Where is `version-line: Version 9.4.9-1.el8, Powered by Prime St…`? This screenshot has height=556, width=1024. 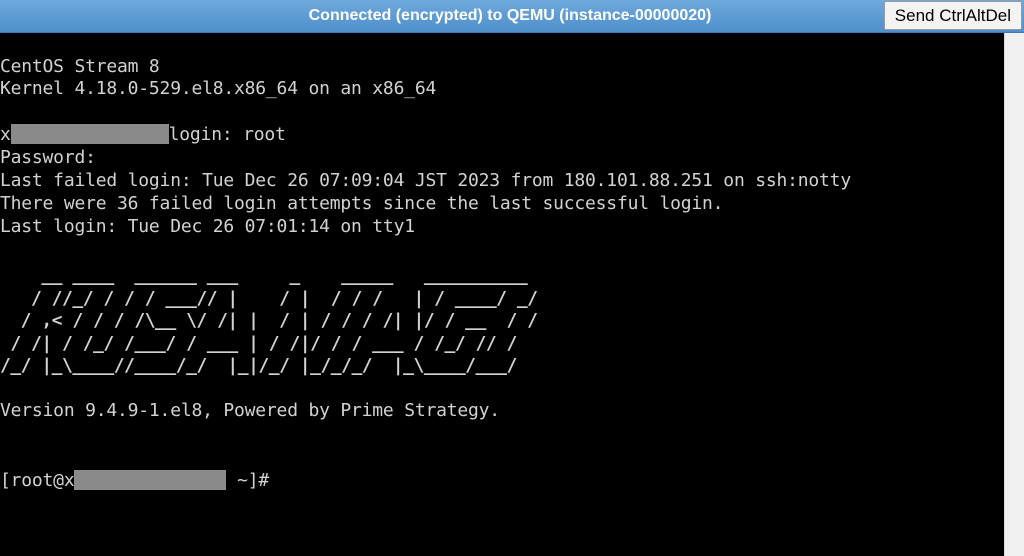
version-line: Version 9.4.9-1.el8, Powered by Prime St… is located at coordinates (250, 410).